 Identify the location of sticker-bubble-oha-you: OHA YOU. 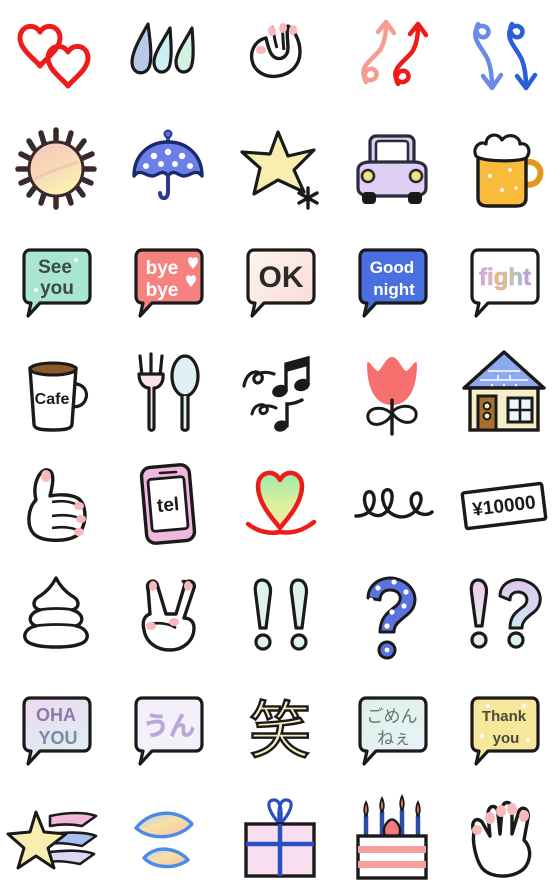
(56, 728).